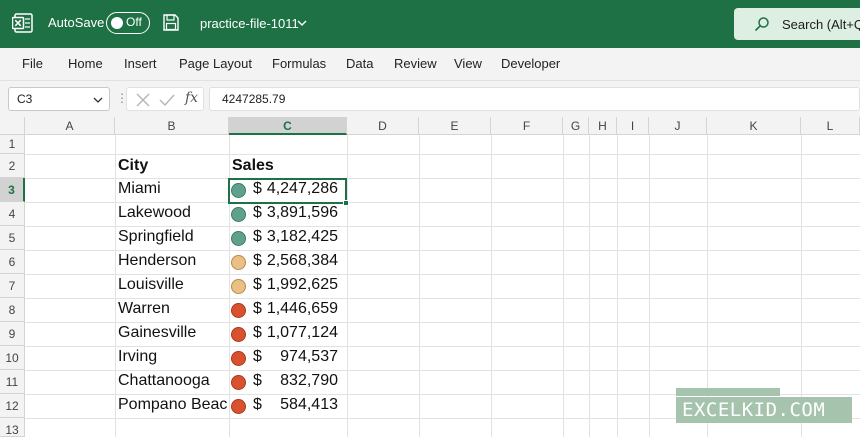  What do you see at coordinates (128, 23) in the screenshot?
I see `autosave-toggle: Off` at bounding box center [128, 23].